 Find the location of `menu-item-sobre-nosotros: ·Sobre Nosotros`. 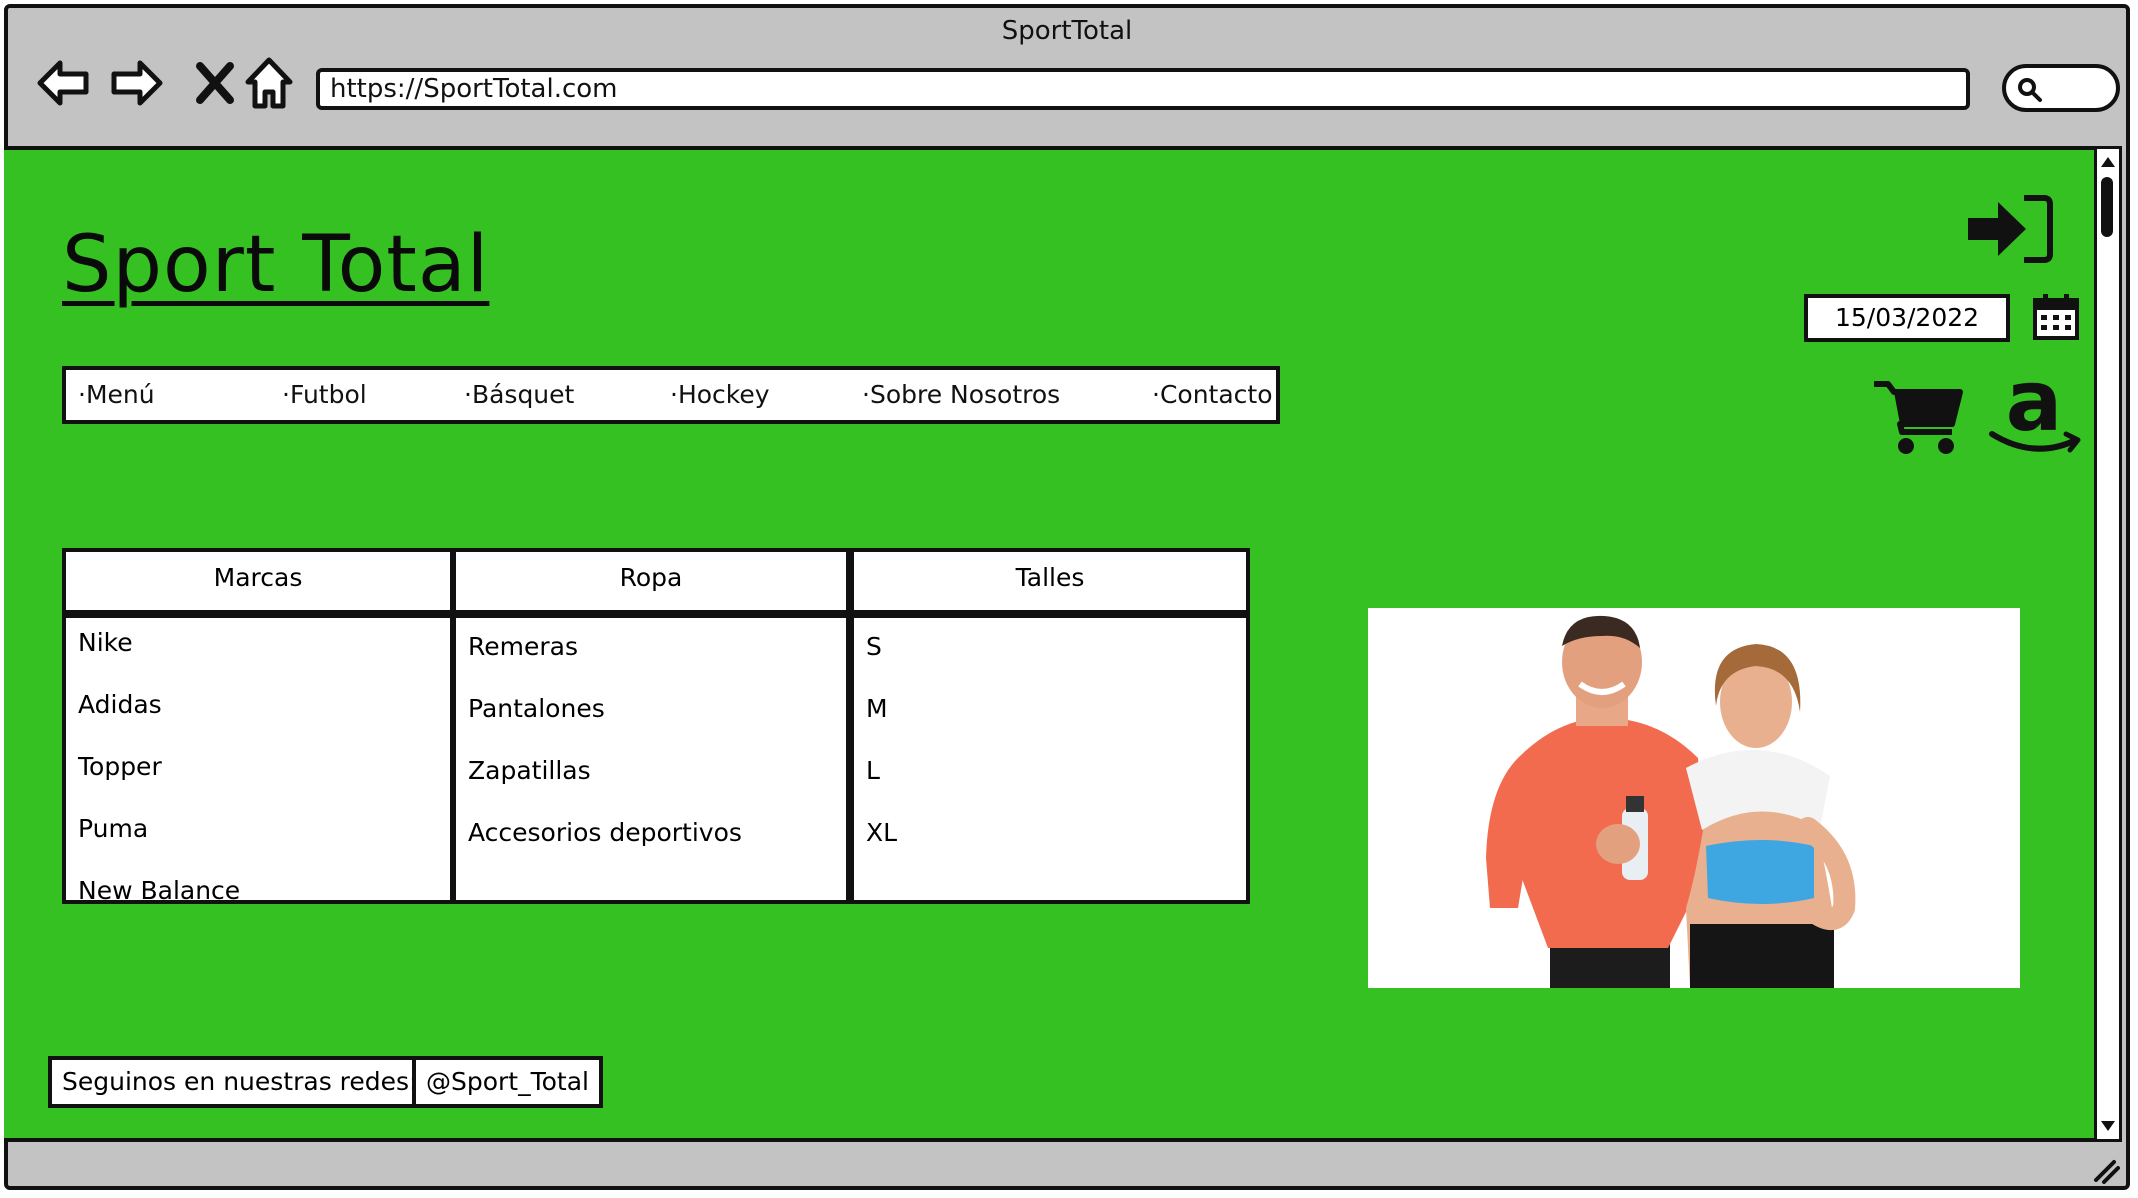

menu-item-sobre-nosotros: ·Sobre Nosotros is located at coordinates (961, 394).